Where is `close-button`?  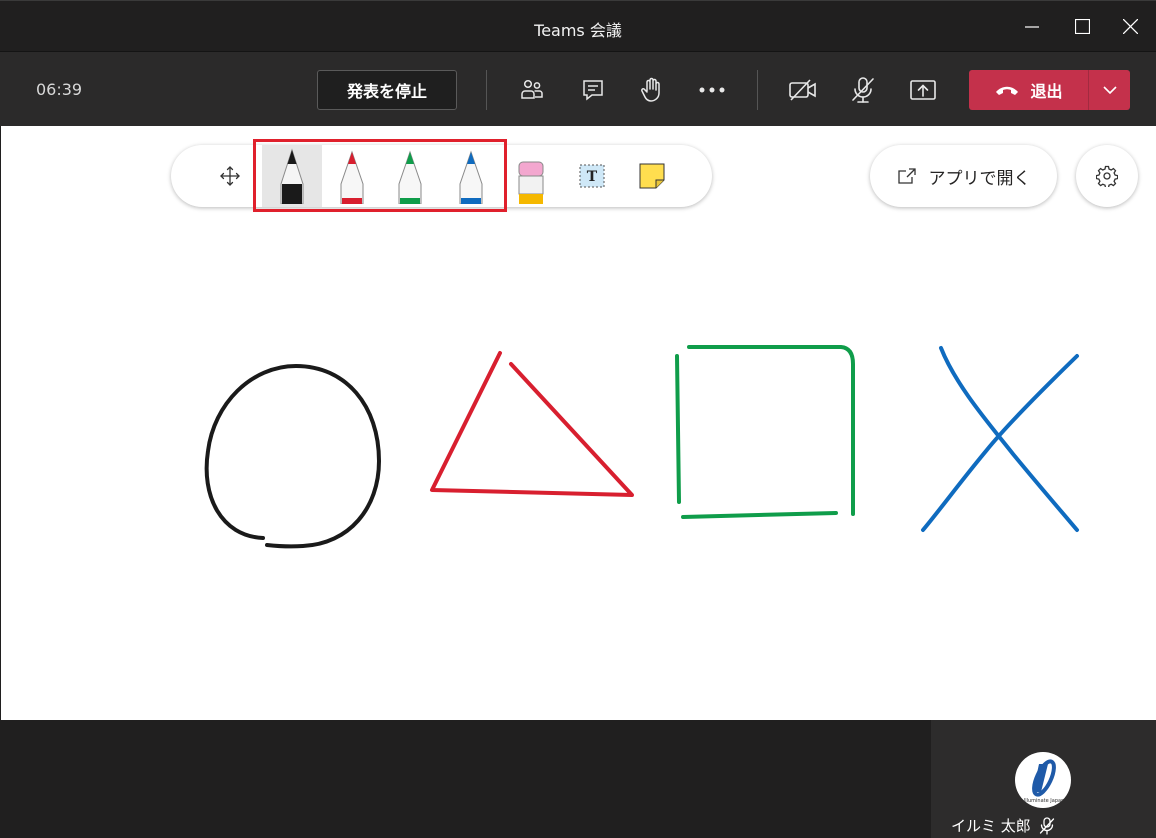 close-button is located at coordinates (1130, 26).